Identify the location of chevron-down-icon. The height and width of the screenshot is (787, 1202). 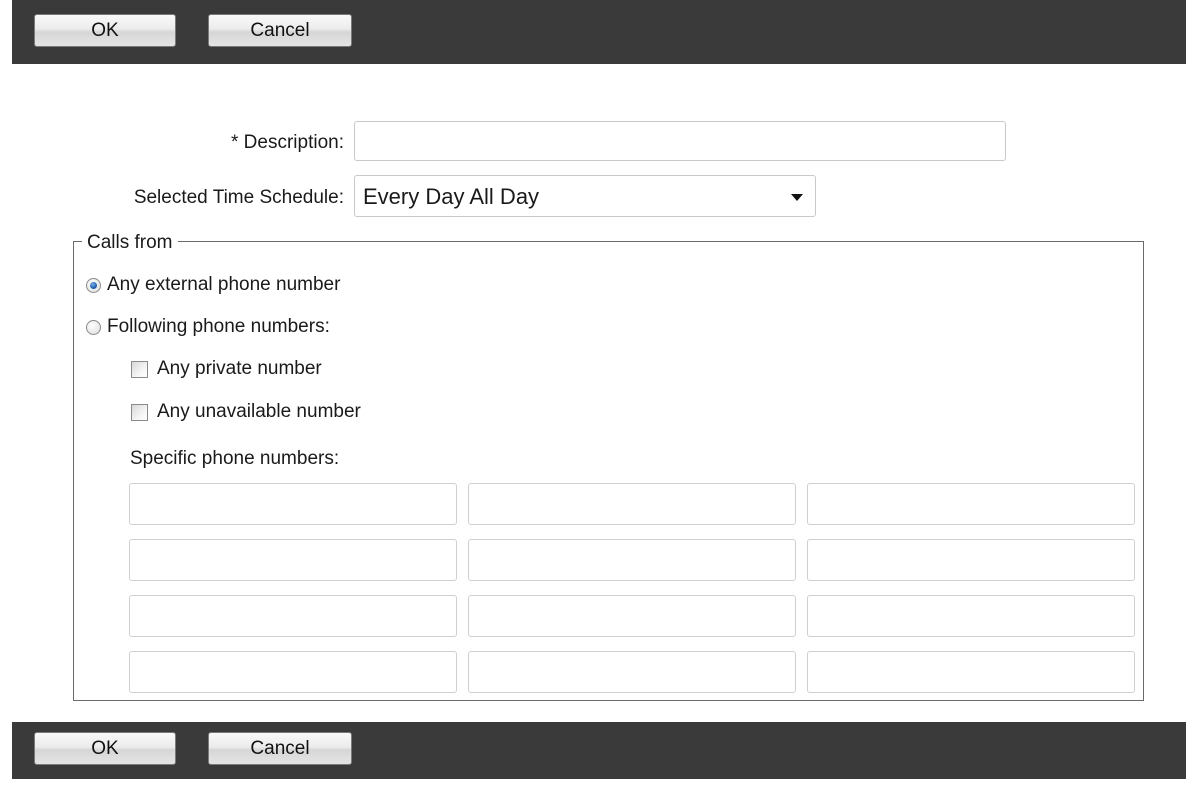
(797, 197).